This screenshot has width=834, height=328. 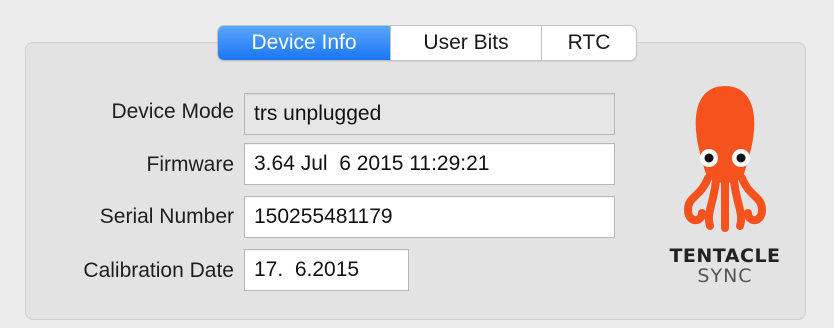 I want to click on logo-brand-subtext: SYNC, so click(x=725, y=276).